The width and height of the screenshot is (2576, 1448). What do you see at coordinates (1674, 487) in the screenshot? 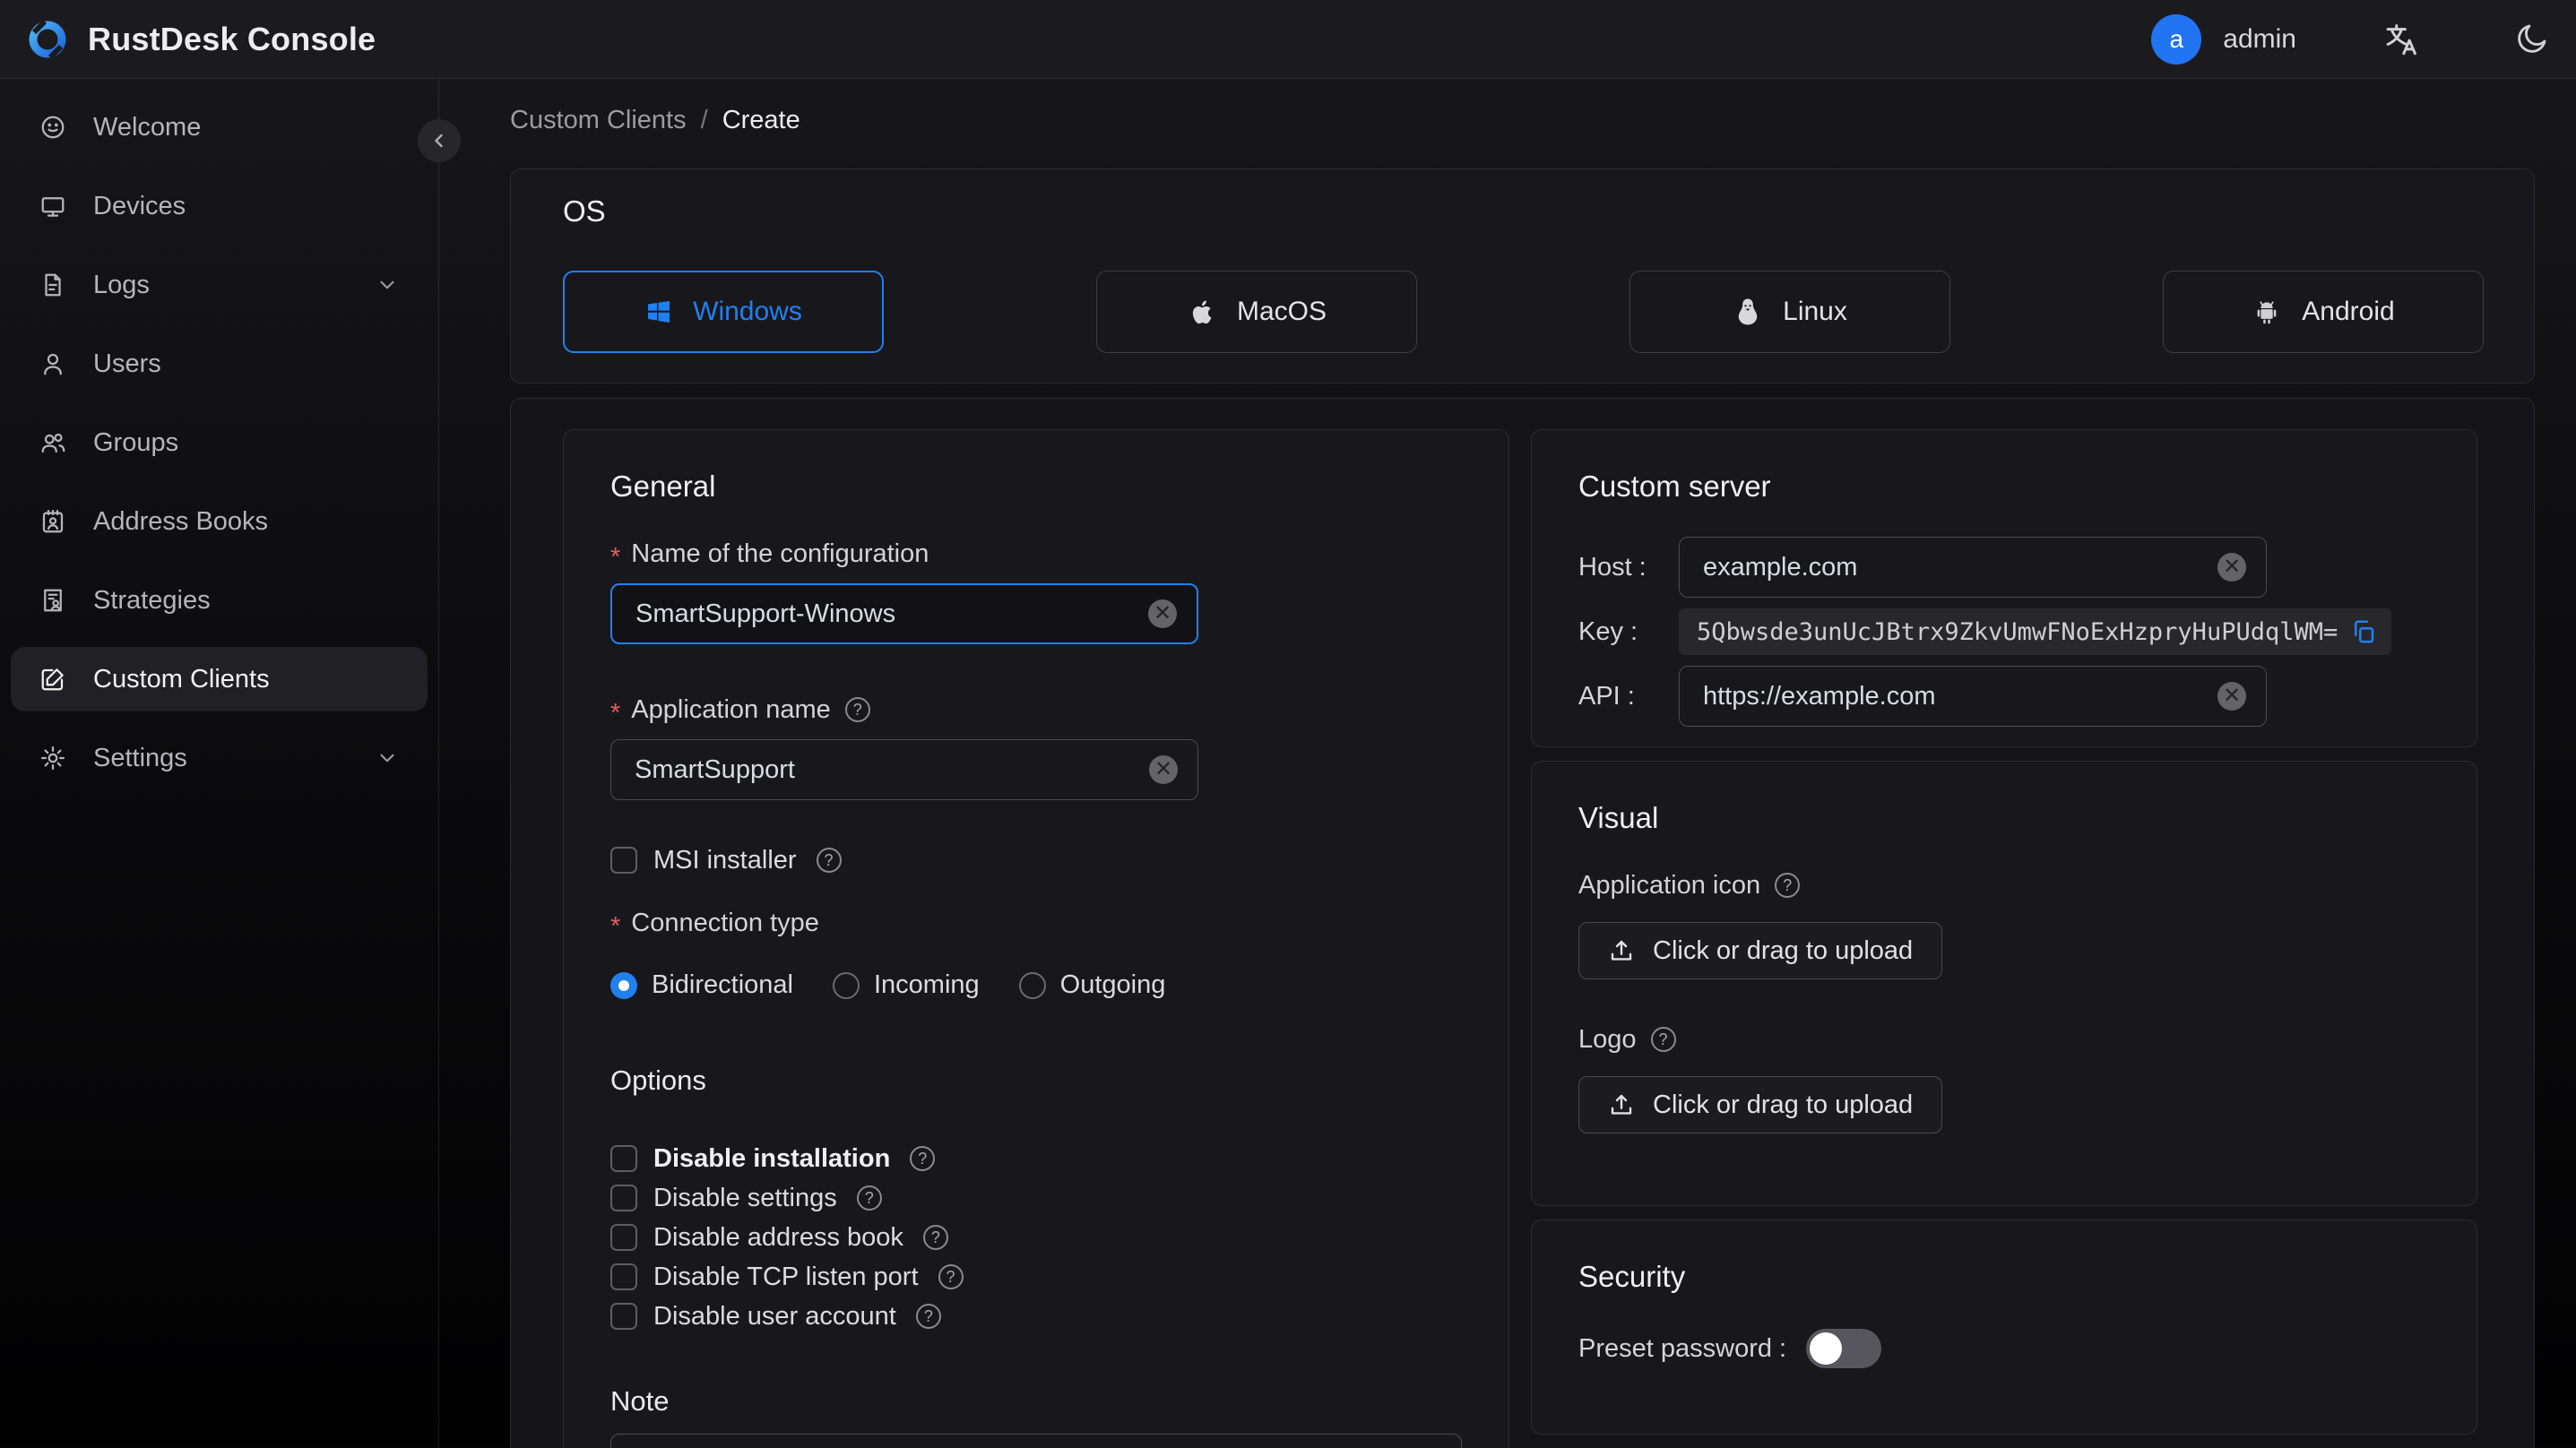
I see `custom-server-title: Custom server` at bounding box center [1674, 487].